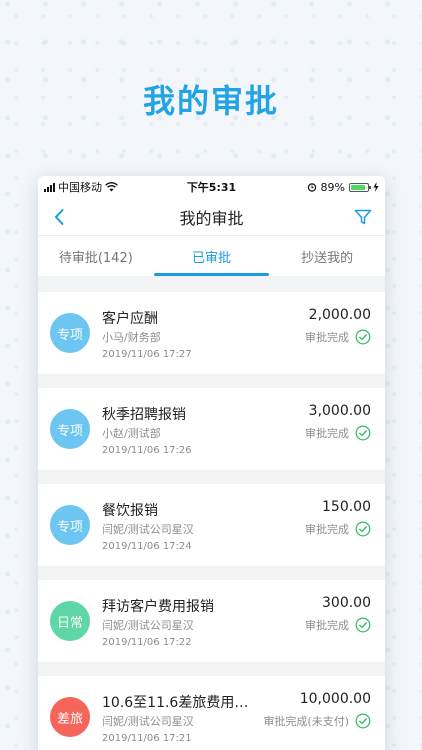  What do you see at coordinates (60, 217) in the screenshot?
I see `chevron-left-icon` at bounding box center [60, 217].